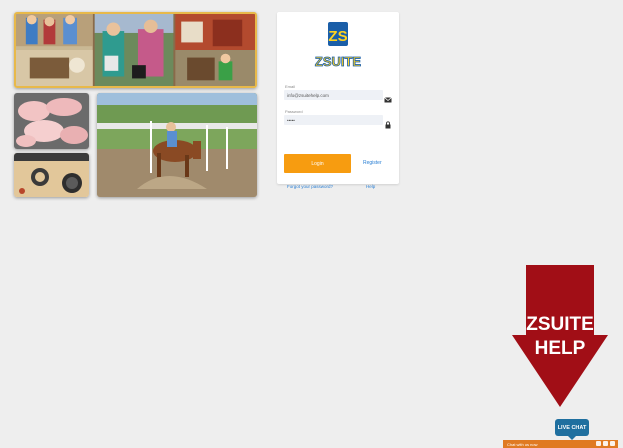 The height and width of the screenshot is (448, 623). Describe the element at coordinates (560, 324) in the screenshot. I see `help-text-zsuite: ZSUITE` at that location.